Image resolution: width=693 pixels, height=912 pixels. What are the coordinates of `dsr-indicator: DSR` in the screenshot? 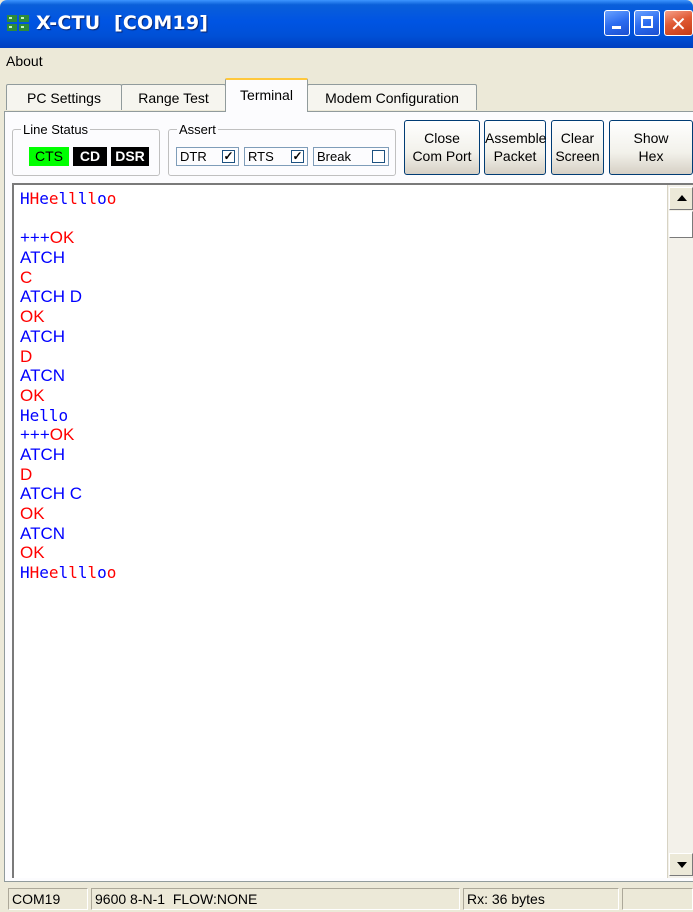 It's located at (130, 156).